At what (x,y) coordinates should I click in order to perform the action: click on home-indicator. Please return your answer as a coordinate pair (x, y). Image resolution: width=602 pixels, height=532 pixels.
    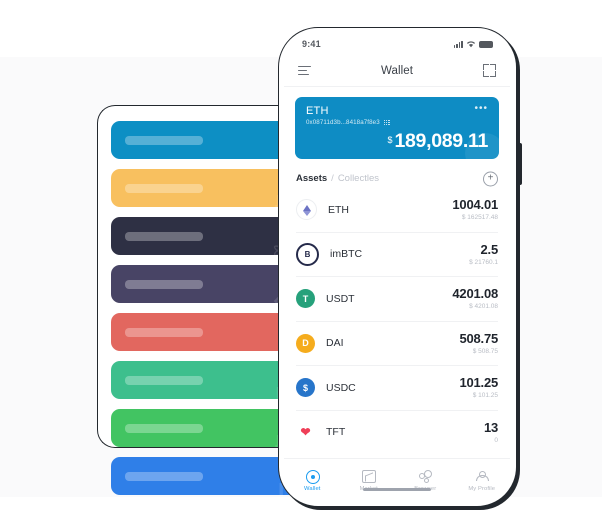
    Looking at the image, I should click on (397, 489).